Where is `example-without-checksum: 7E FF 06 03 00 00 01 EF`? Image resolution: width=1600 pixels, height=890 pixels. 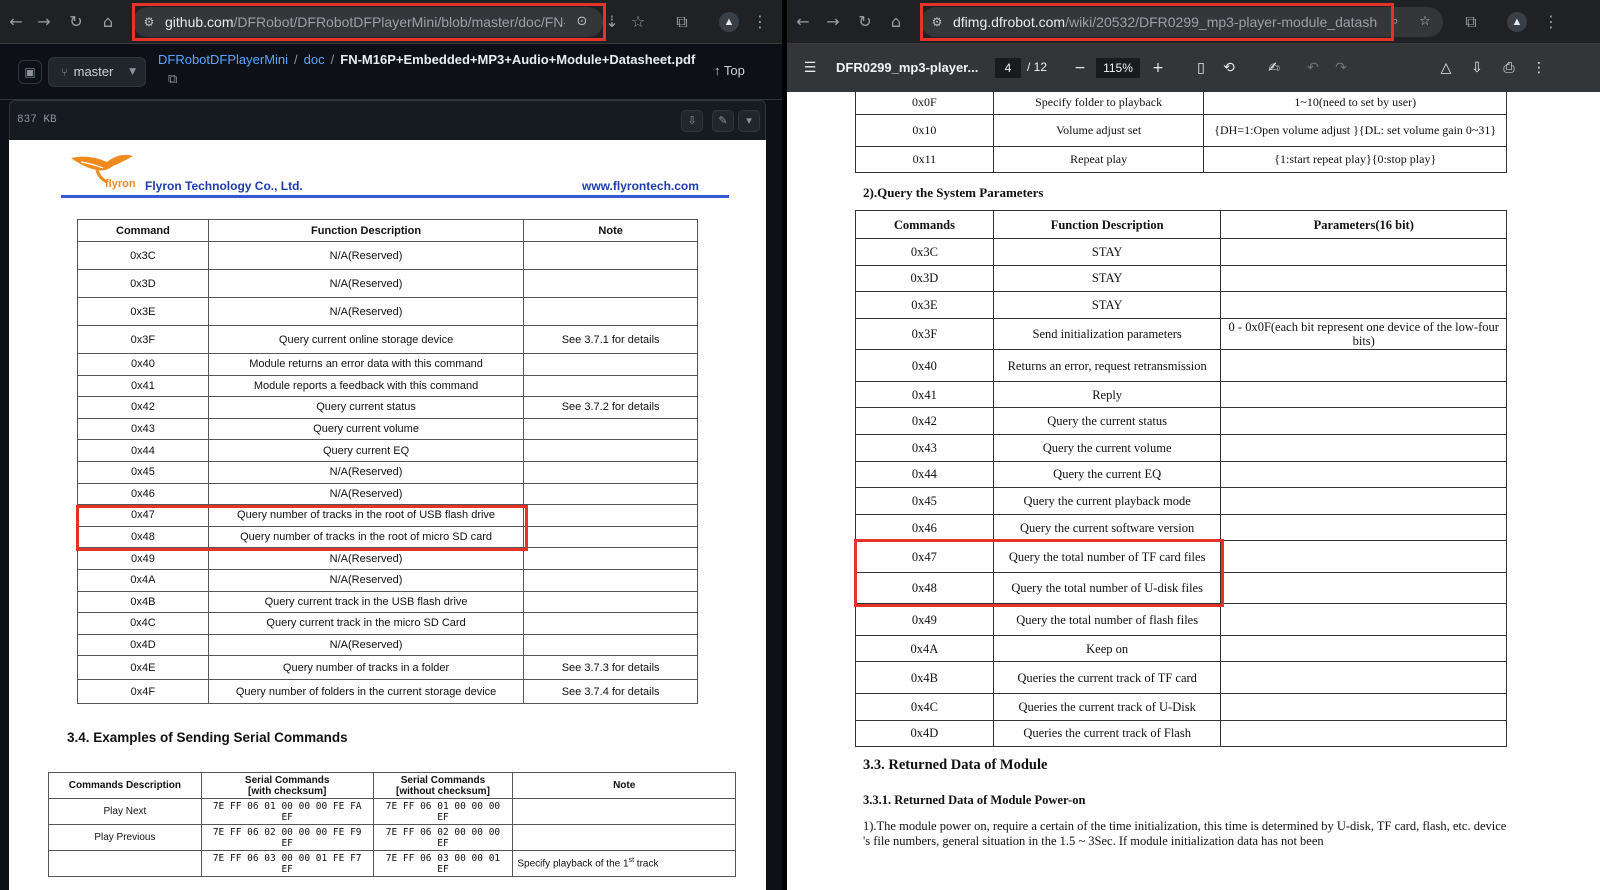 example-without-checksum: 7E FF 06 03 00 00 01 EF is located at coordinates (443, 863).